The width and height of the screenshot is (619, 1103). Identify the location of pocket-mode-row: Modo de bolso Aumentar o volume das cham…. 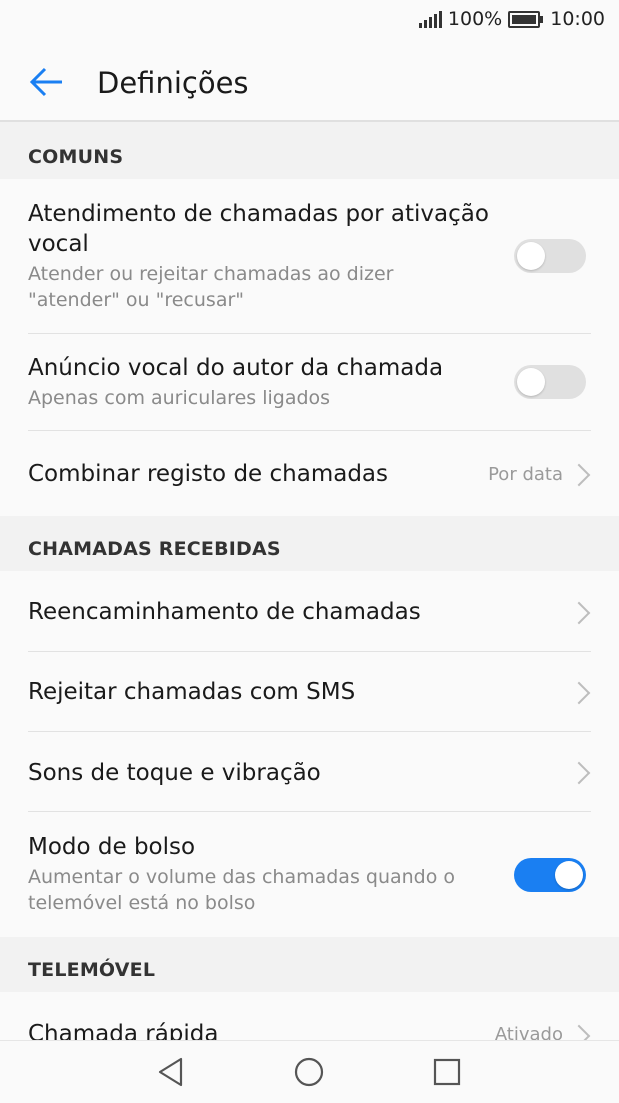
(258, 874).